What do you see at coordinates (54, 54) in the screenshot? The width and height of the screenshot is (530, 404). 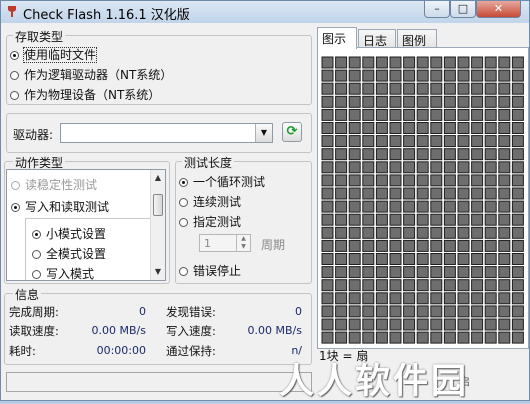 I see `access-option-temp-file: 使用临时文件` at bounding box center [54, 54].